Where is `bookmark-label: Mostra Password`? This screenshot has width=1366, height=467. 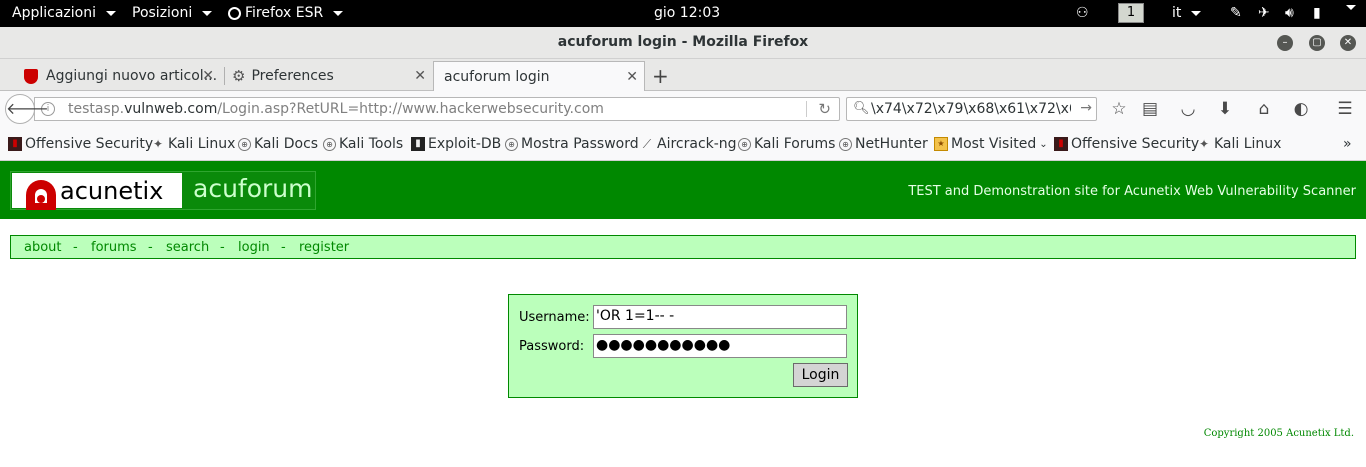
bookmark-label: Mostra Password is located at coordinates (580, 144).